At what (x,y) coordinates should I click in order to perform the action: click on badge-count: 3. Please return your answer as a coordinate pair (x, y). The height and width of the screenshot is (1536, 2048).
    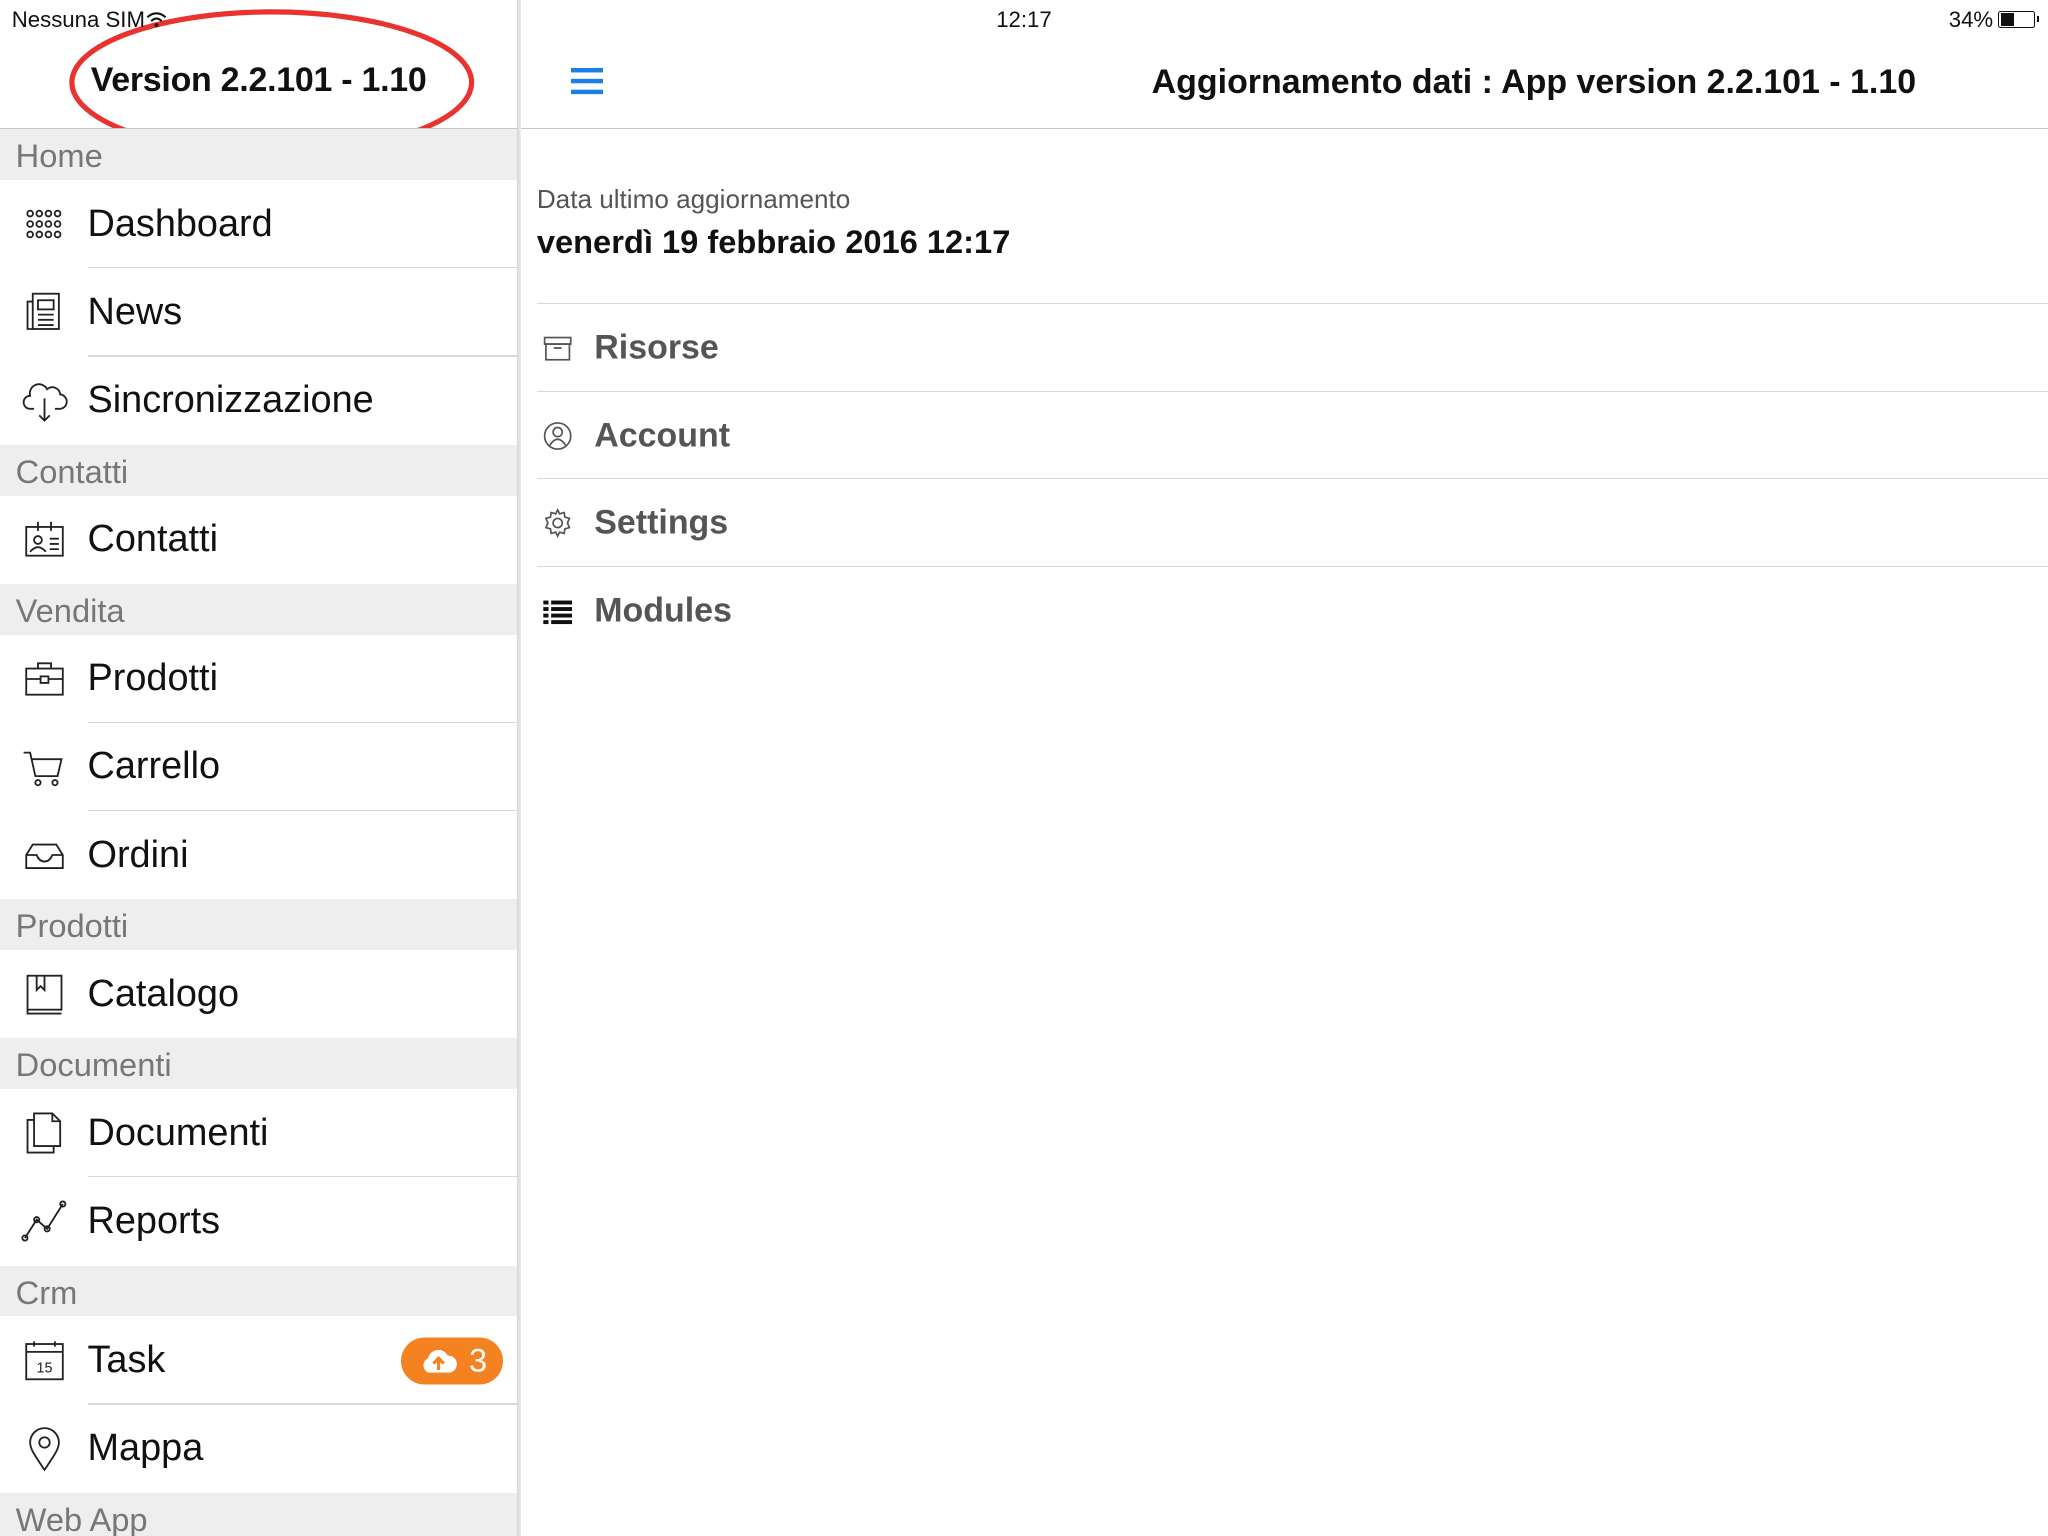
    Looking at the image, I should click on (478, 1360).